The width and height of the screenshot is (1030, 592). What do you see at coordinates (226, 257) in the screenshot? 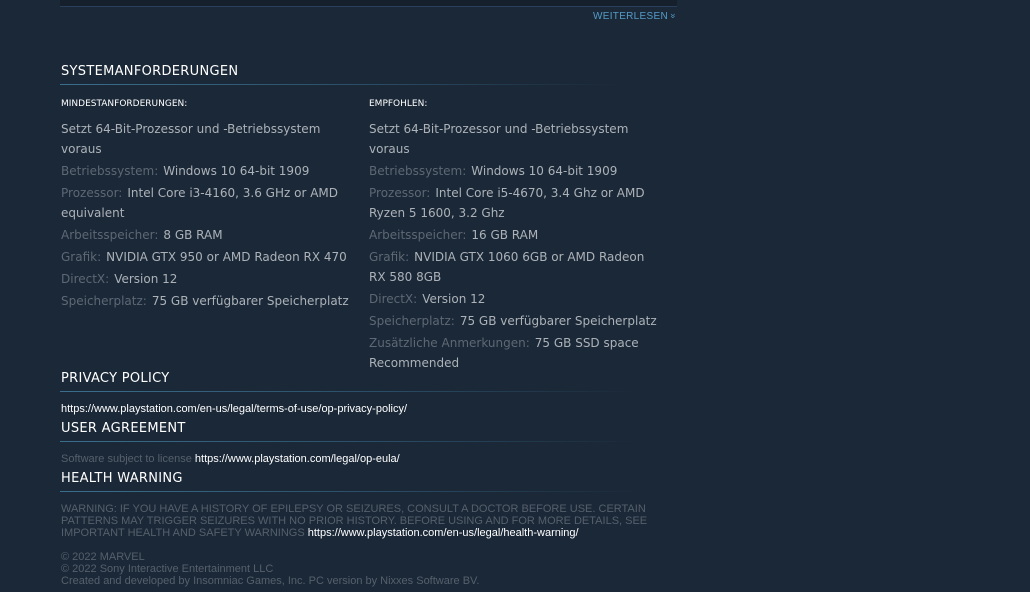
I see `minimum-graphics-value: NVIDIA GTX 950 or AMD Radeon RX 470` at bounding box center [226, 257].